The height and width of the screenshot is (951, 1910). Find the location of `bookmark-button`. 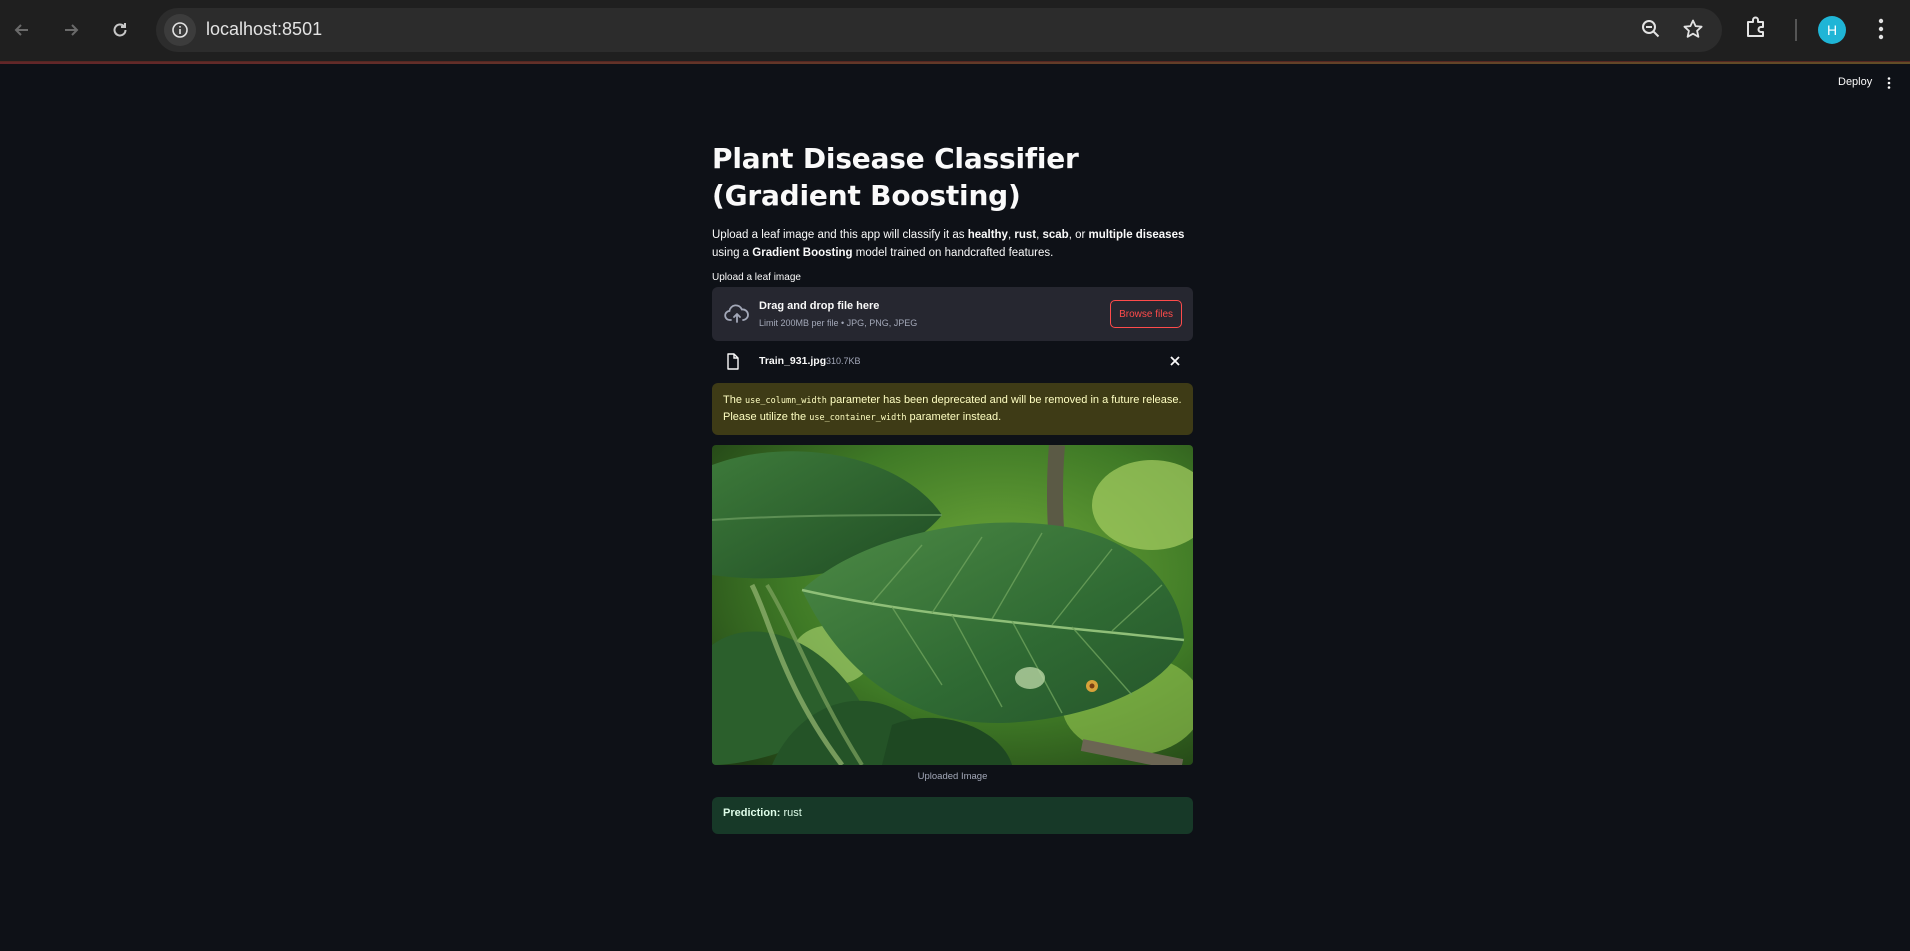

bookmark-button is located at coordinates (1693, 31).